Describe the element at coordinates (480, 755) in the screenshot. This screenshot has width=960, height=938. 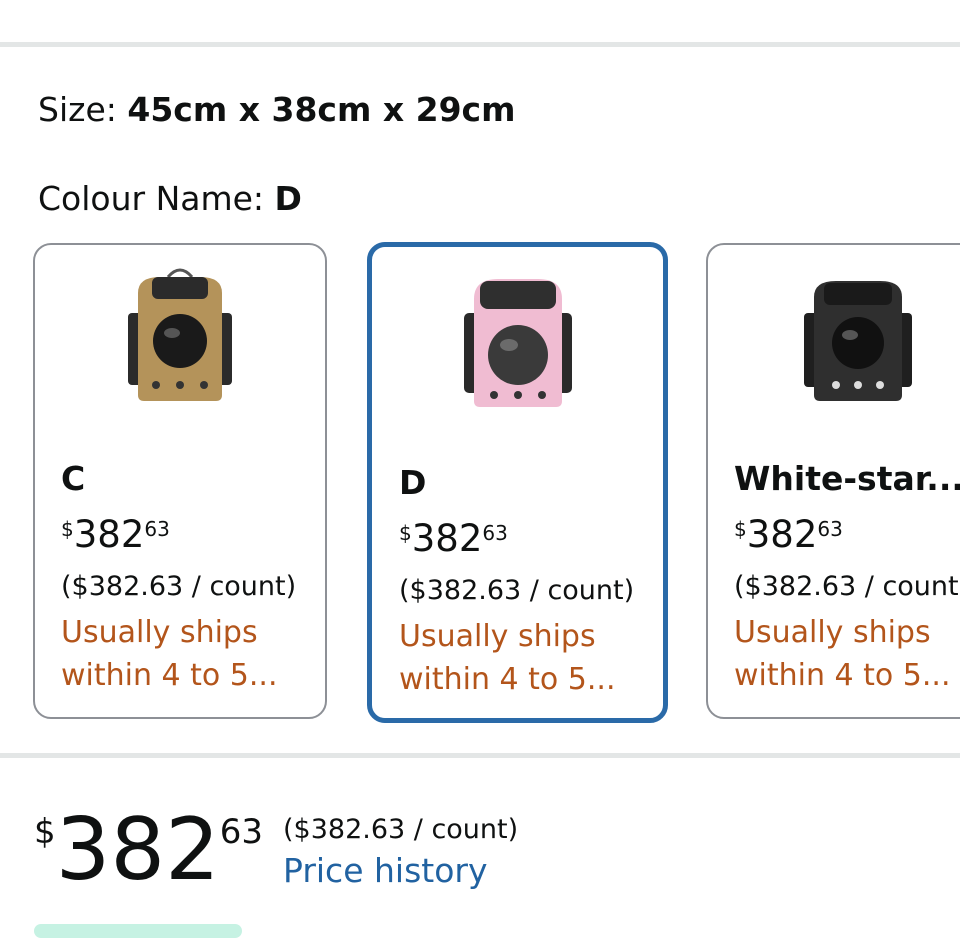
I see `section-divider-bottom` at that location.